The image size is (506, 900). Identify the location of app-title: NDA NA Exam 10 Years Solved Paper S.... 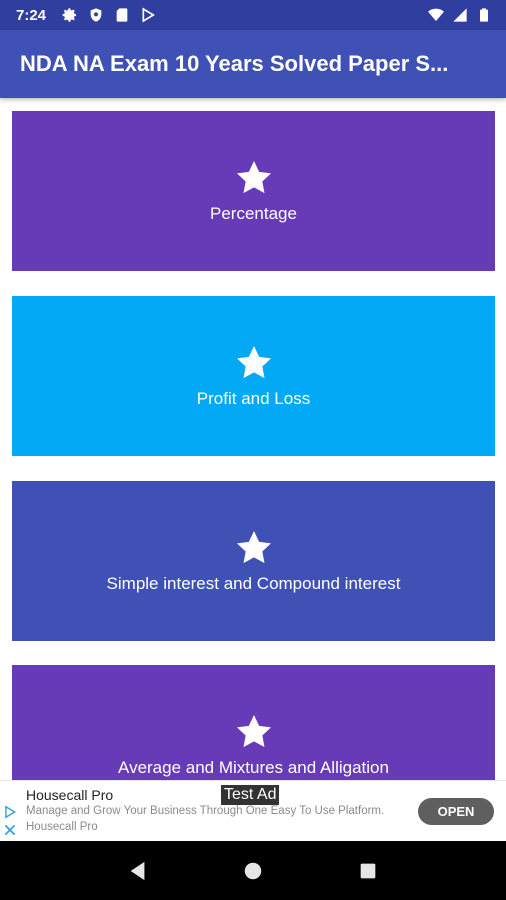
(234, 63).